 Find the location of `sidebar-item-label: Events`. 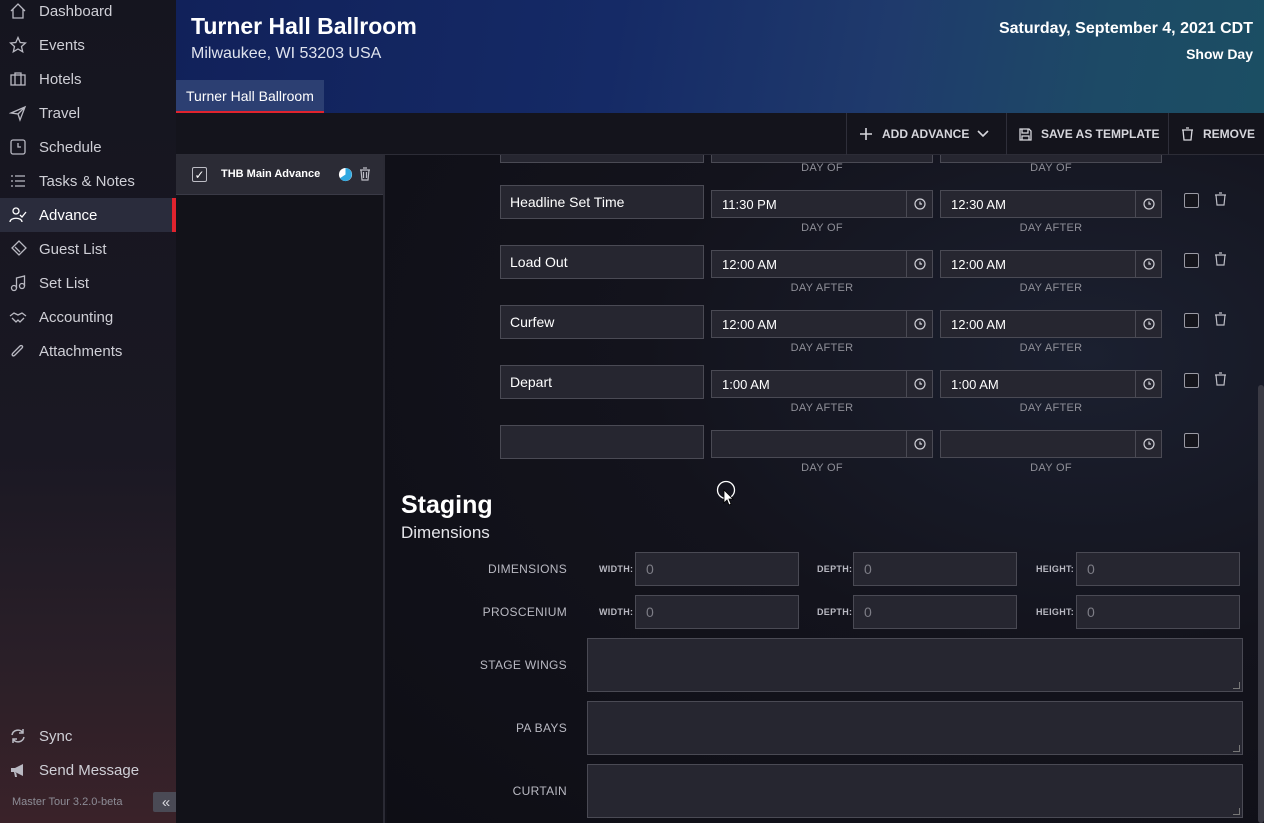

sidebar-item-label: Events is located at coordinates (62, 45).